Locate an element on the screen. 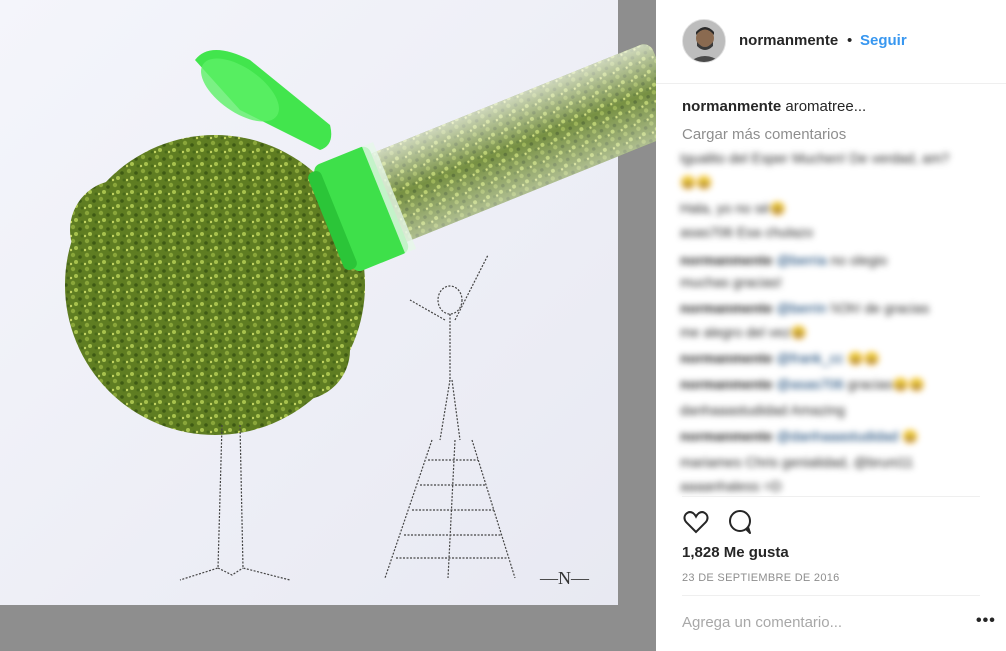 This screenshot has height=651, width=1006. comment-text: muchas gracias! is located at coordinates (731, 282).